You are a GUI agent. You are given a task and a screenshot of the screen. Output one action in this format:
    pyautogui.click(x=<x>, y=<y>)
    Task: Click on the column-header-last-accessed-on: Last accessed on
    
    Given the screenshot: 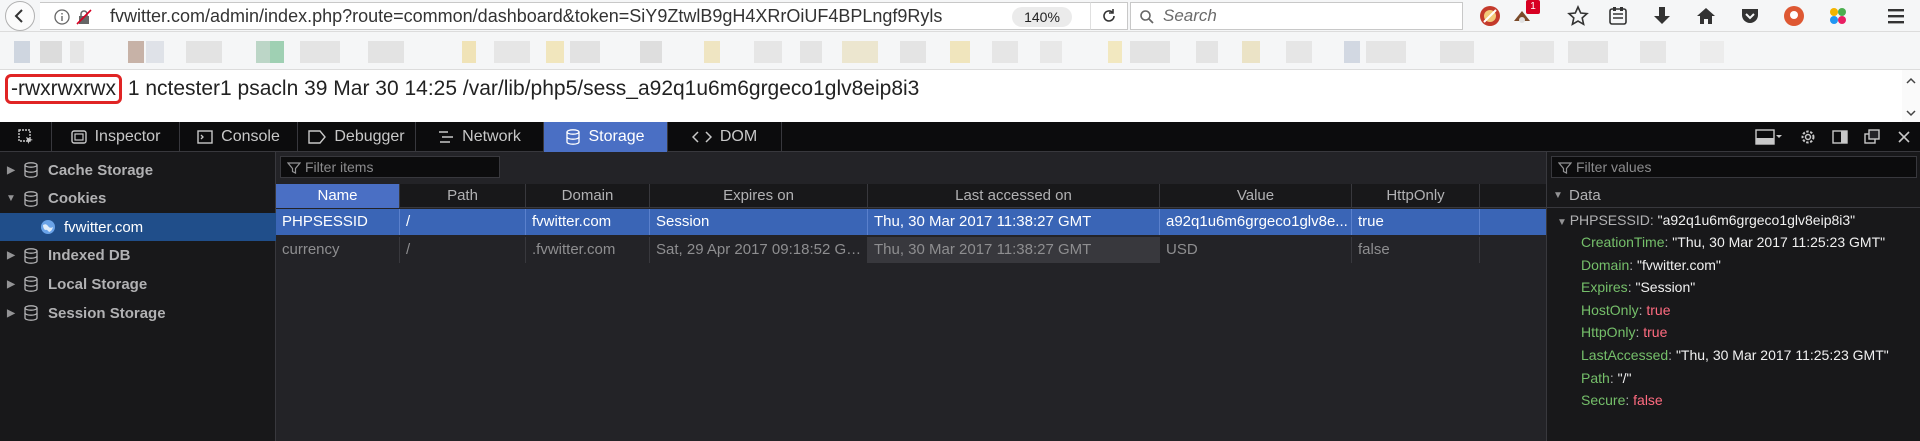 What is the action you would take?
    pyautogui.click(x=1014, y=196)
    